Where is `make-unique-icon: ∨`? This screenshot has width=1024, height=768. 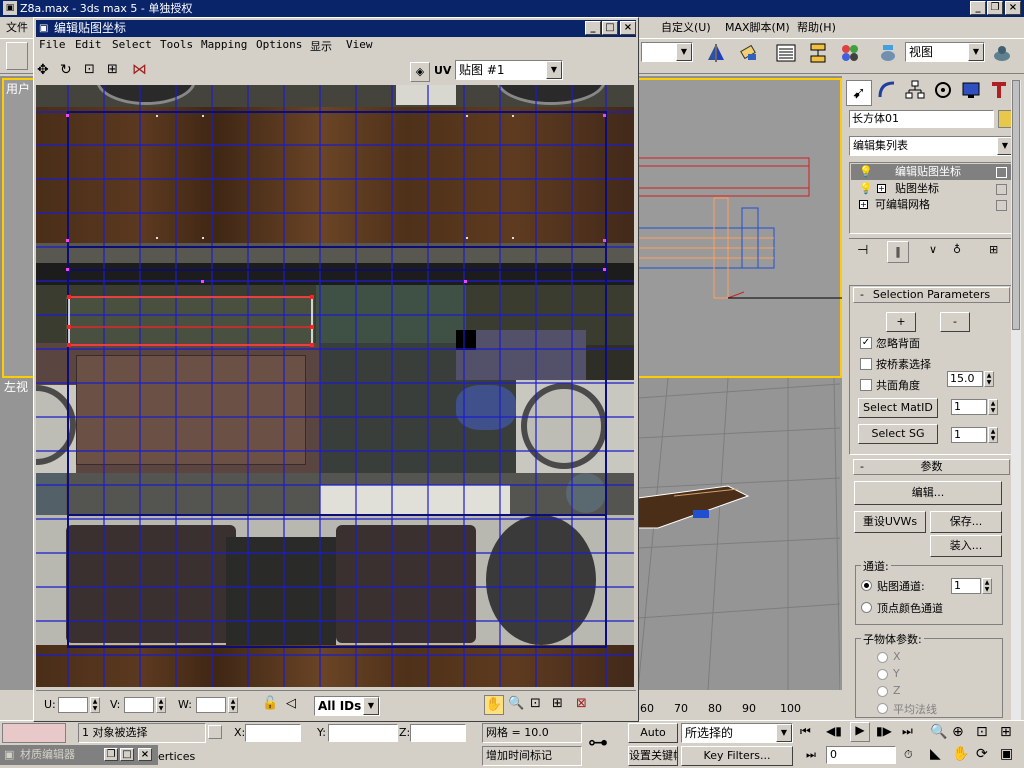 make-unique-icon: ∨ is located at coordinates (933, 249).